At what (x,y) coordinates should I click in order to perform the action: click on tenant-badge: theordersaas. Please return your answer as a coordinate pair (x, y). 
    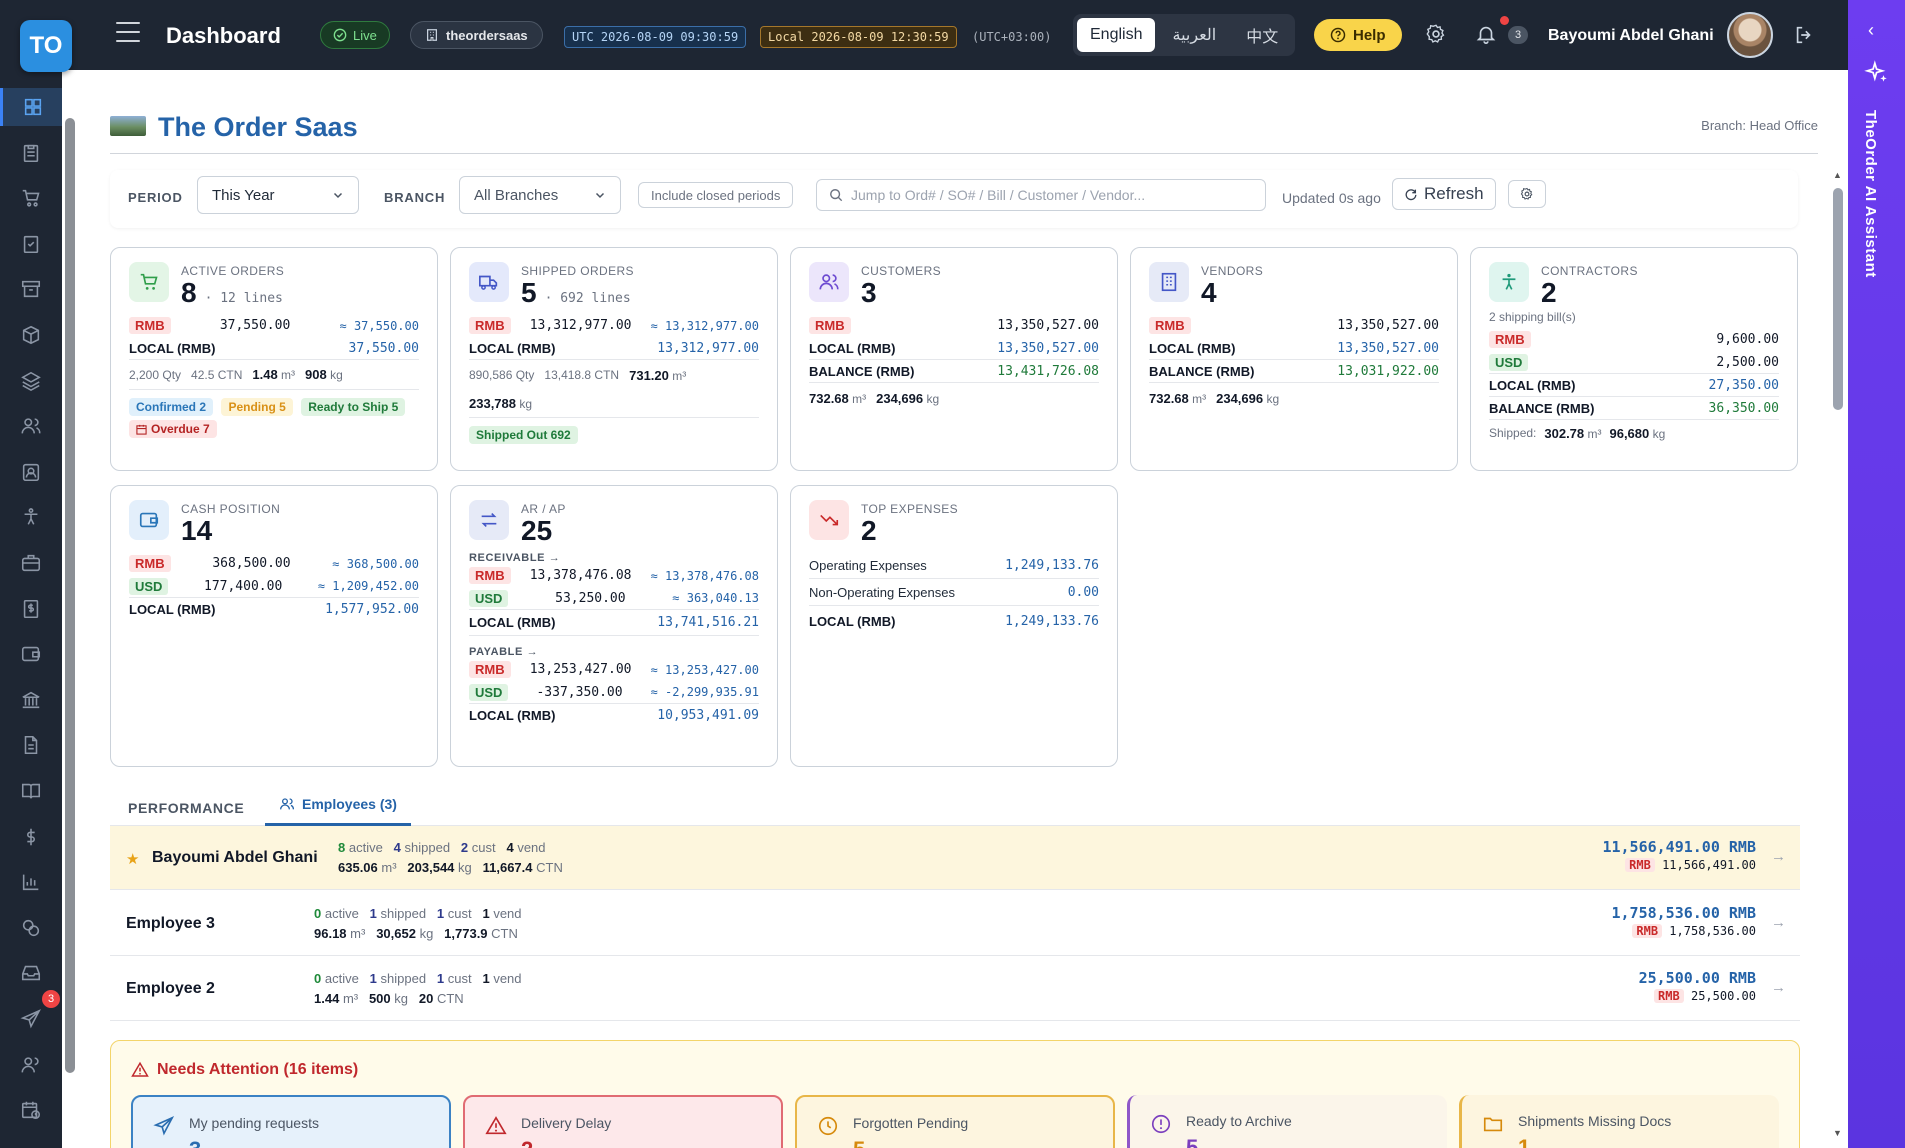
    Looking at the image, I should click on (476, 35).